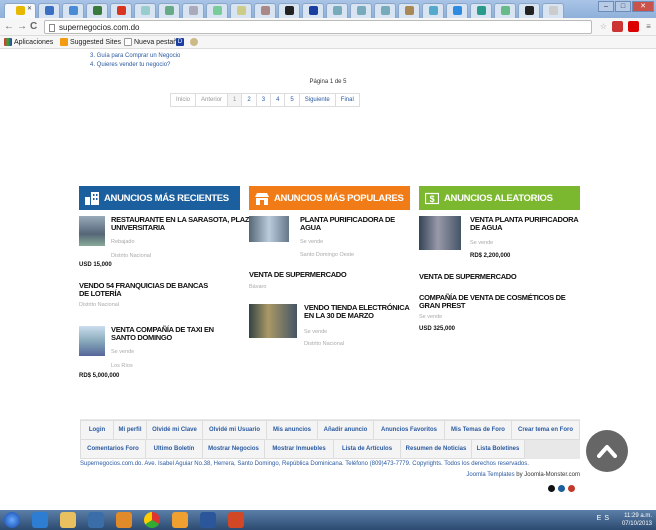 This screenshot has width=656, height=530. Describe the element at coordinates (233, 449) in the screenshot. I see `footer-link-show-businesses: Mostrar Negocios` at that location.